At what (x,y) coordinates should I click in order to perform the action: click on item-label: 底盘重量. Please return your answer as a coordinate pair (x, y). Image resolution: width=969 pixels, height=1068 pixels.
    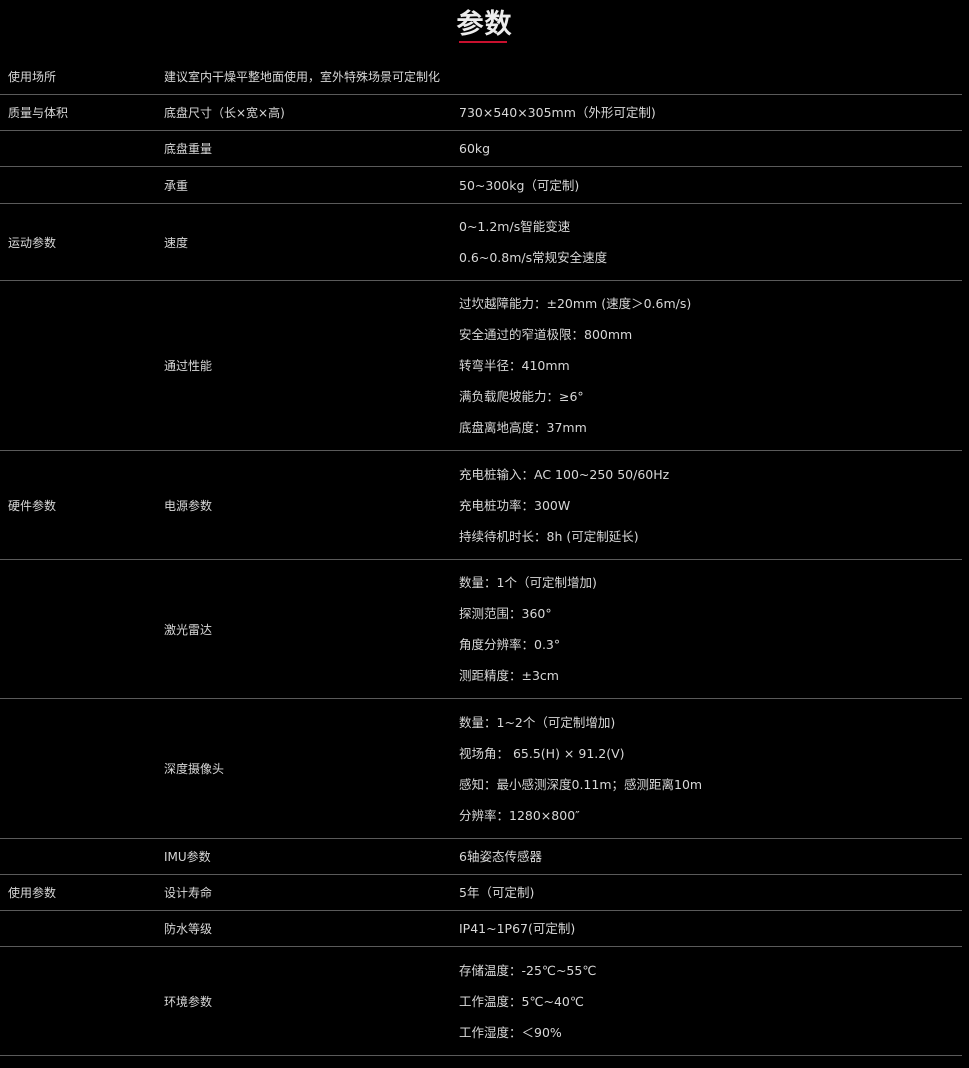
    Looking at the image, I should click on (188, 149).